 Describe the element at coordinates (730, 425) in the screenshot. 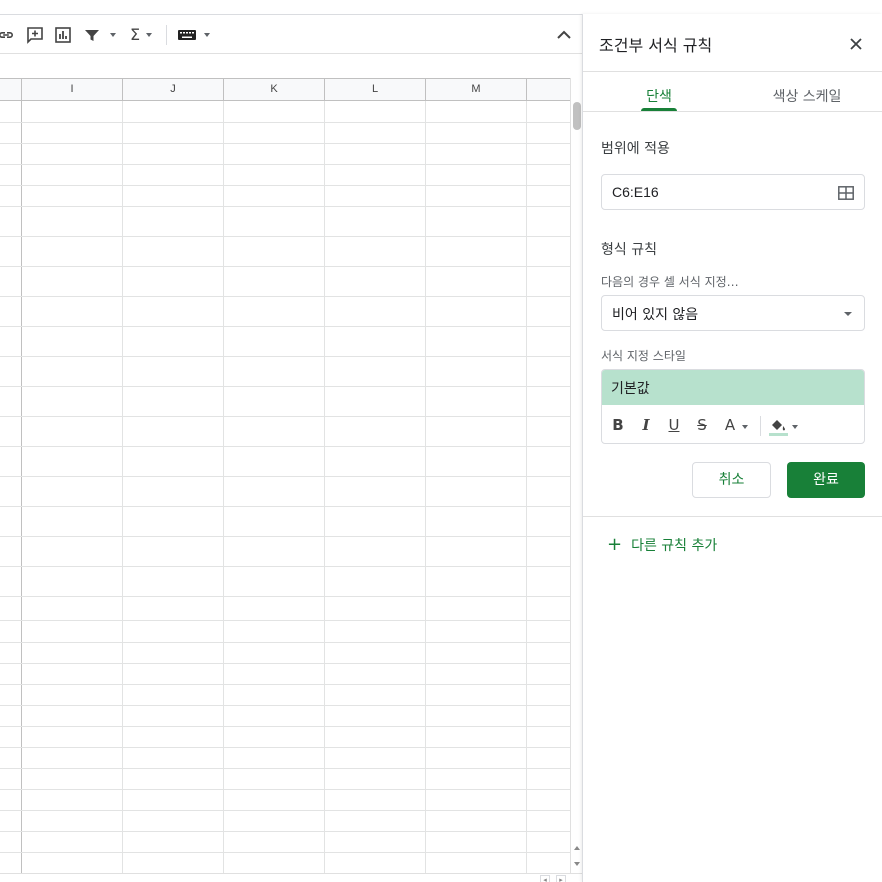

I see `text-color-button: A` at that location.